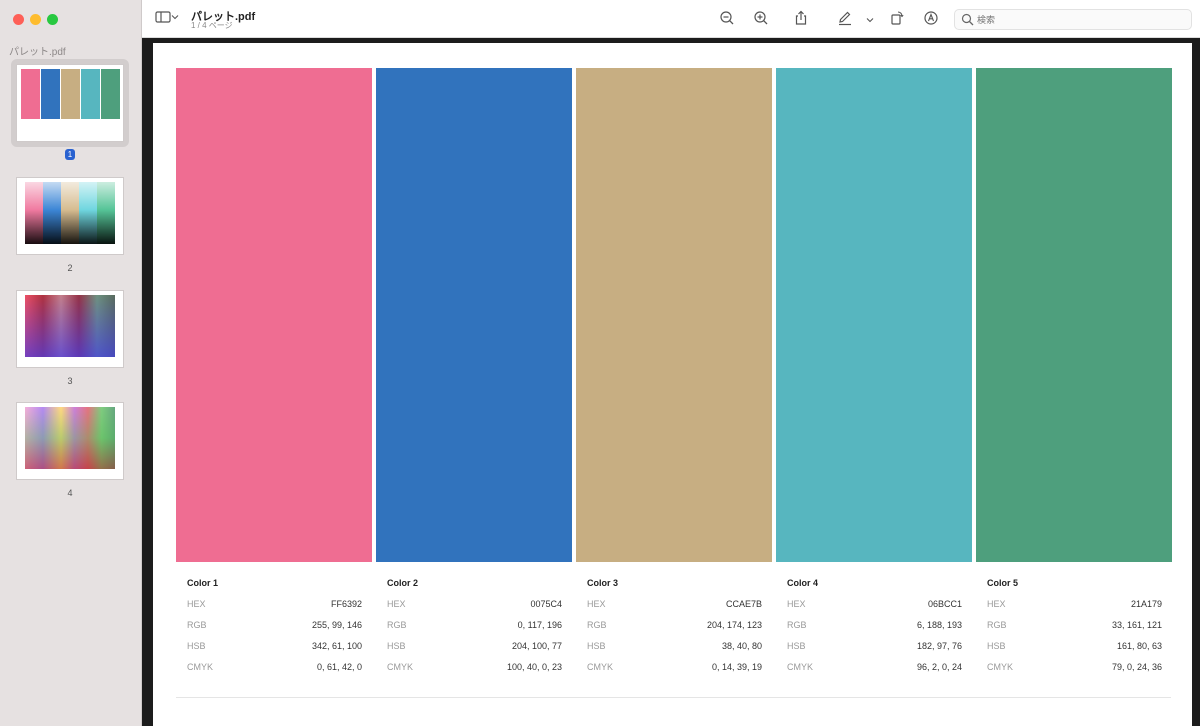  Describe the element at coordinates (339, 667) in the screenshot. I see `cmyk-value: 0, 61, 42, 0` at that location.